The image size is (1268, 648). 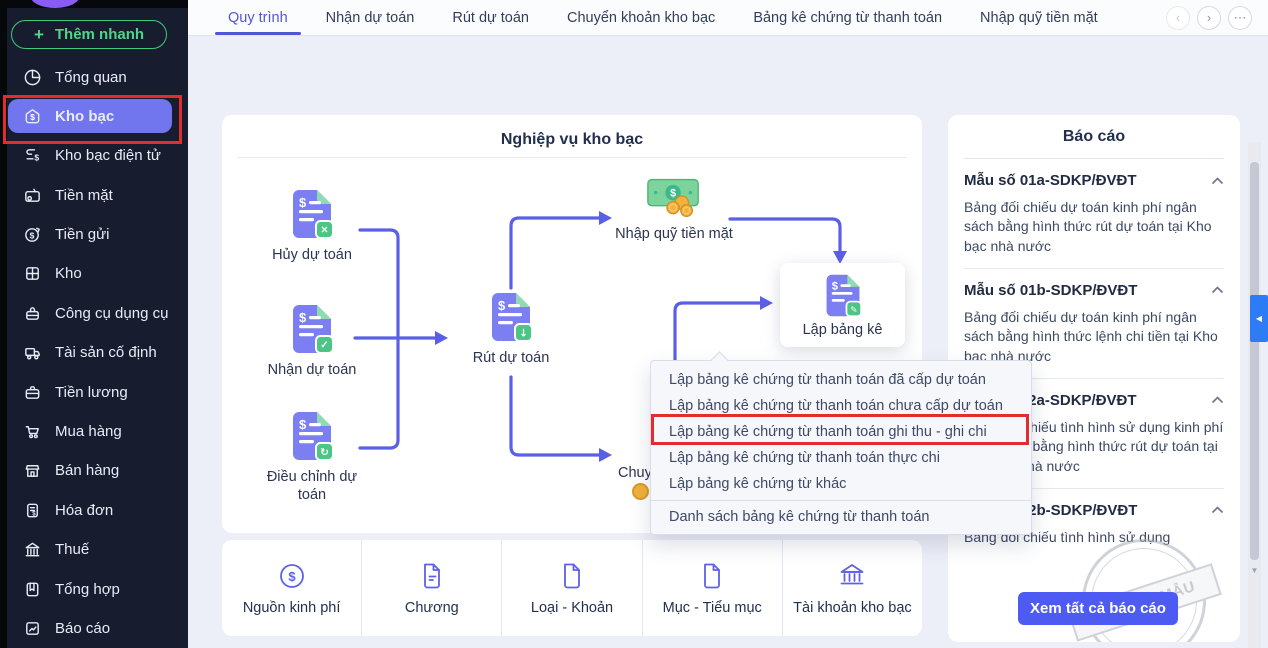 I want to click on document-download-icon: ↓, so click(x=510, y=316).